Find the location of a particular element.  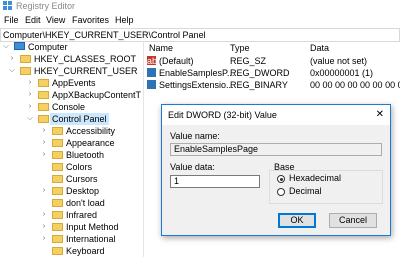

tree-item-label: International is located at coordinates (91, 239).